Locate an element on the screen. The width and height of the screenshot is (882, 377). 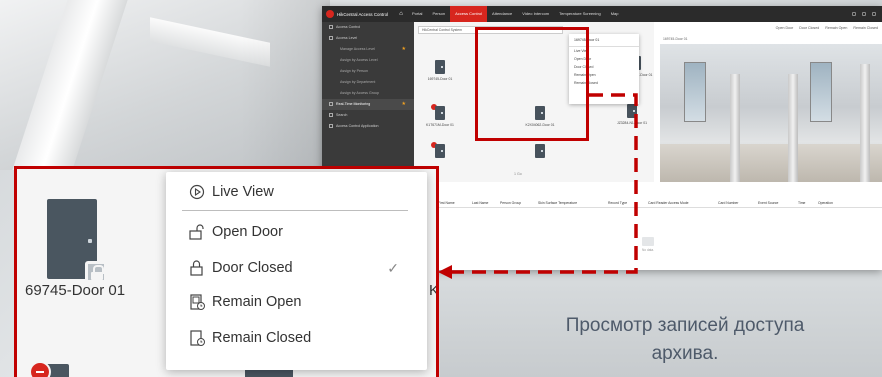
home-icon: ⌂ is located at coordinates (401, 14).